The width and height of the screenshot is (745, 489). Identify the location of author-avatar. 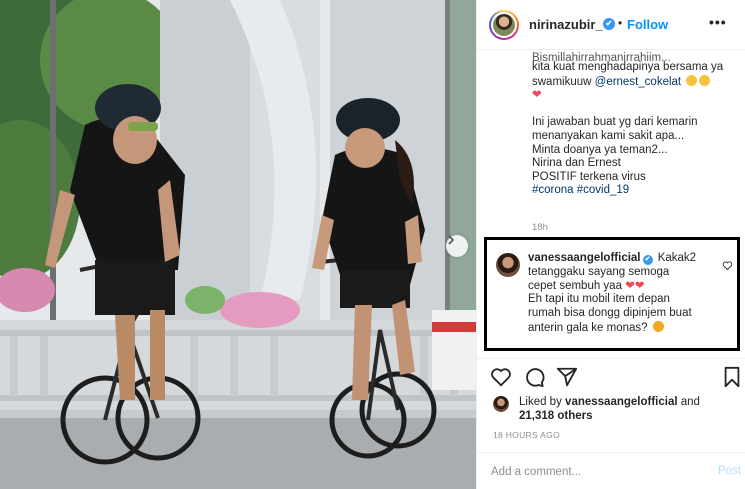
(504, 25).